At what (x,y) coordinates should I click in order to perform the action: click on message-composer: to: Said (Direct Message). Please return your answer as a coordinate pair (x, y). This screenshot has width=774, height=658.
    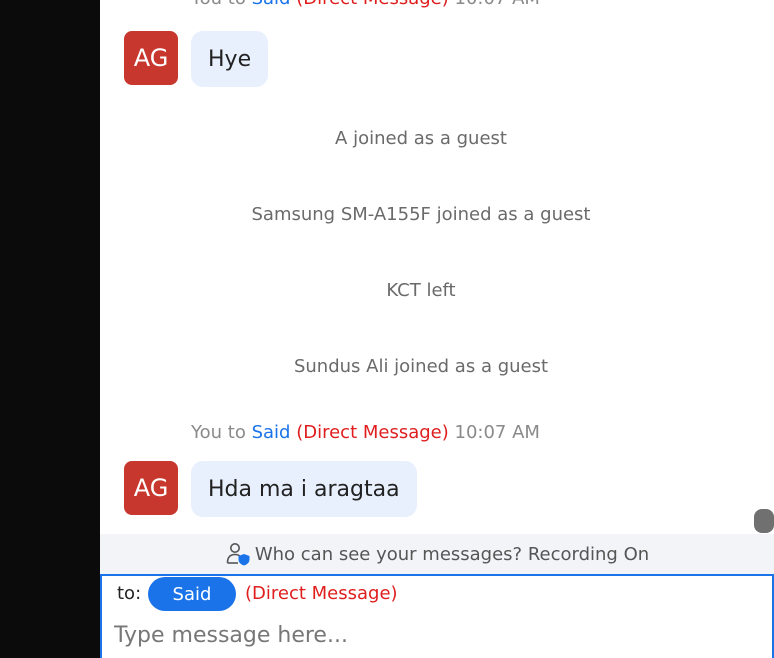
    Looking at the image, I should click on (437, 616).